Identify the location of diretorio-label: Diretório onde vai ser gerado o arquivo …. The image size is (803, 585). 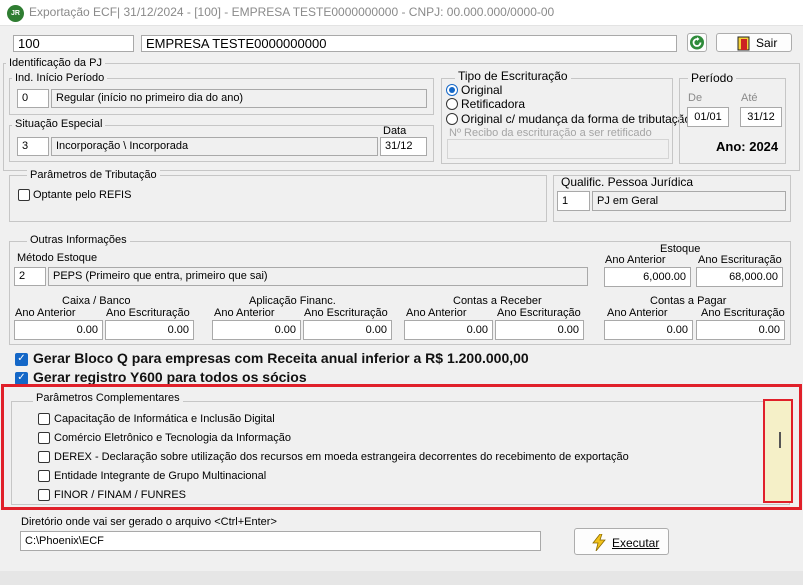
(149, 522).